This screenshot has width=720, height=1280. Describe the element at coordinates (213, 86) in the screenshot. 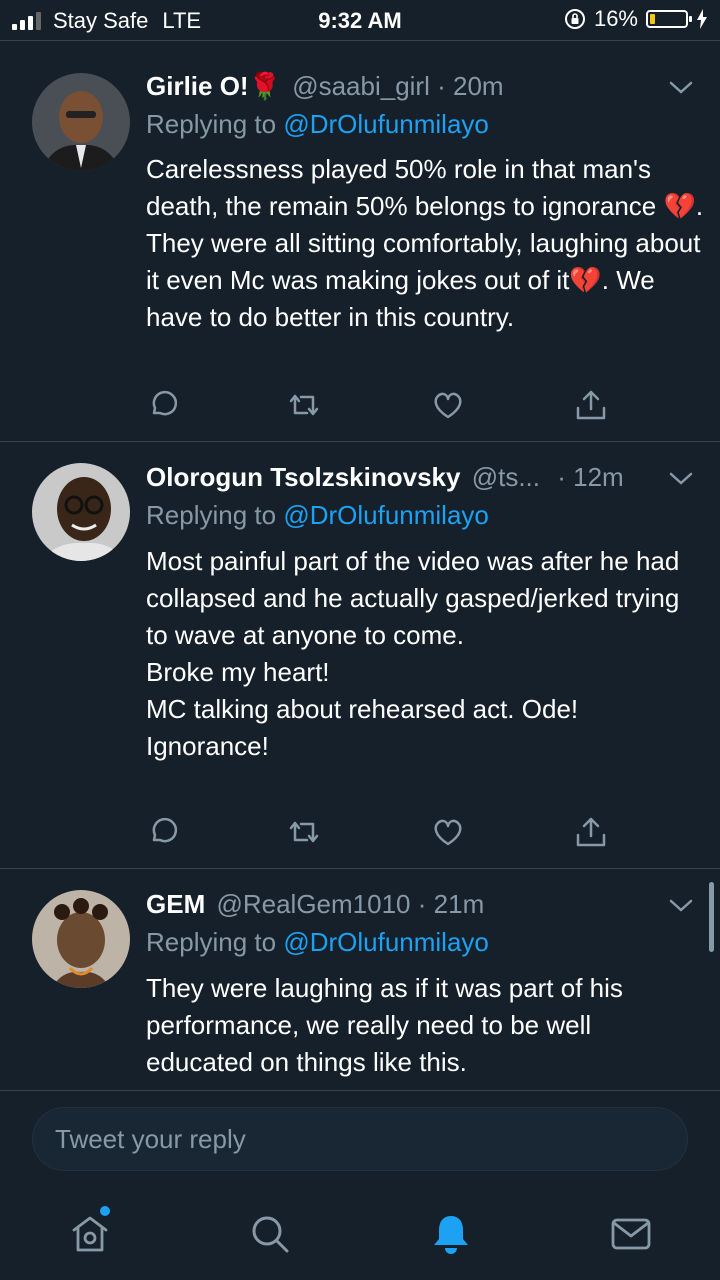

I see `display-name: Girlie O!🌹` at that location.